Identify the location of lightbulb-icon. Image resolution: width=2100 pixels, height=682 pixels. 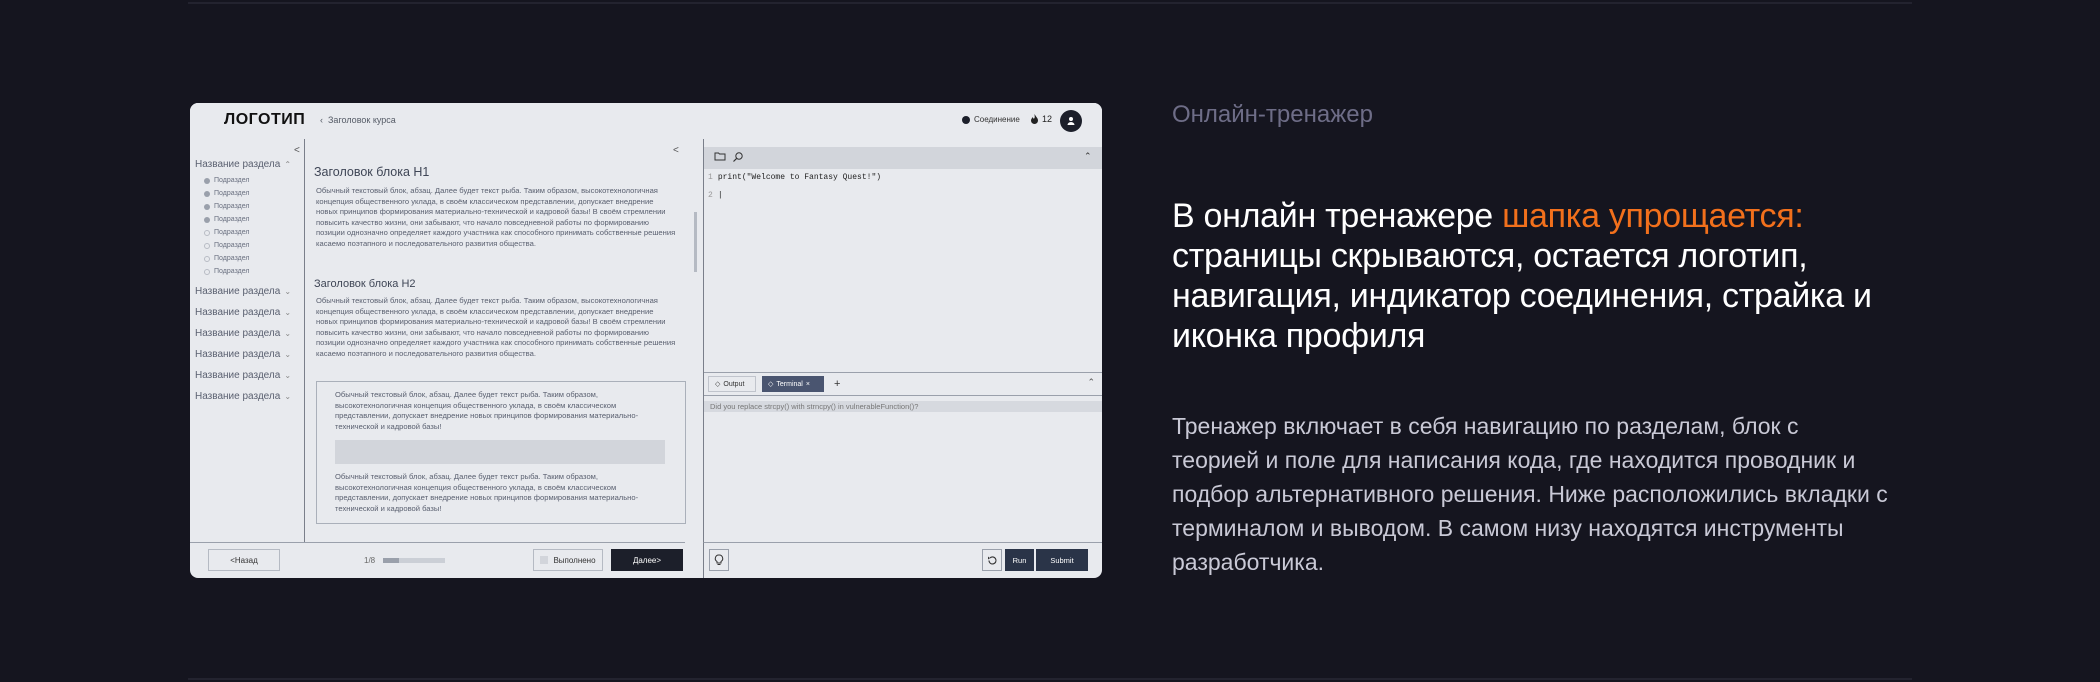
(719, 559).